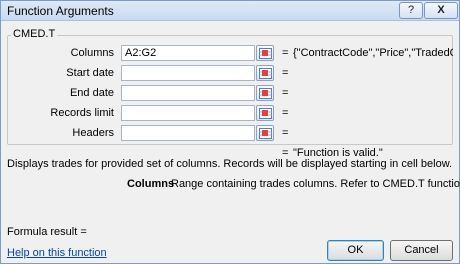  I want to click on end-date-input, so click(188, 93).